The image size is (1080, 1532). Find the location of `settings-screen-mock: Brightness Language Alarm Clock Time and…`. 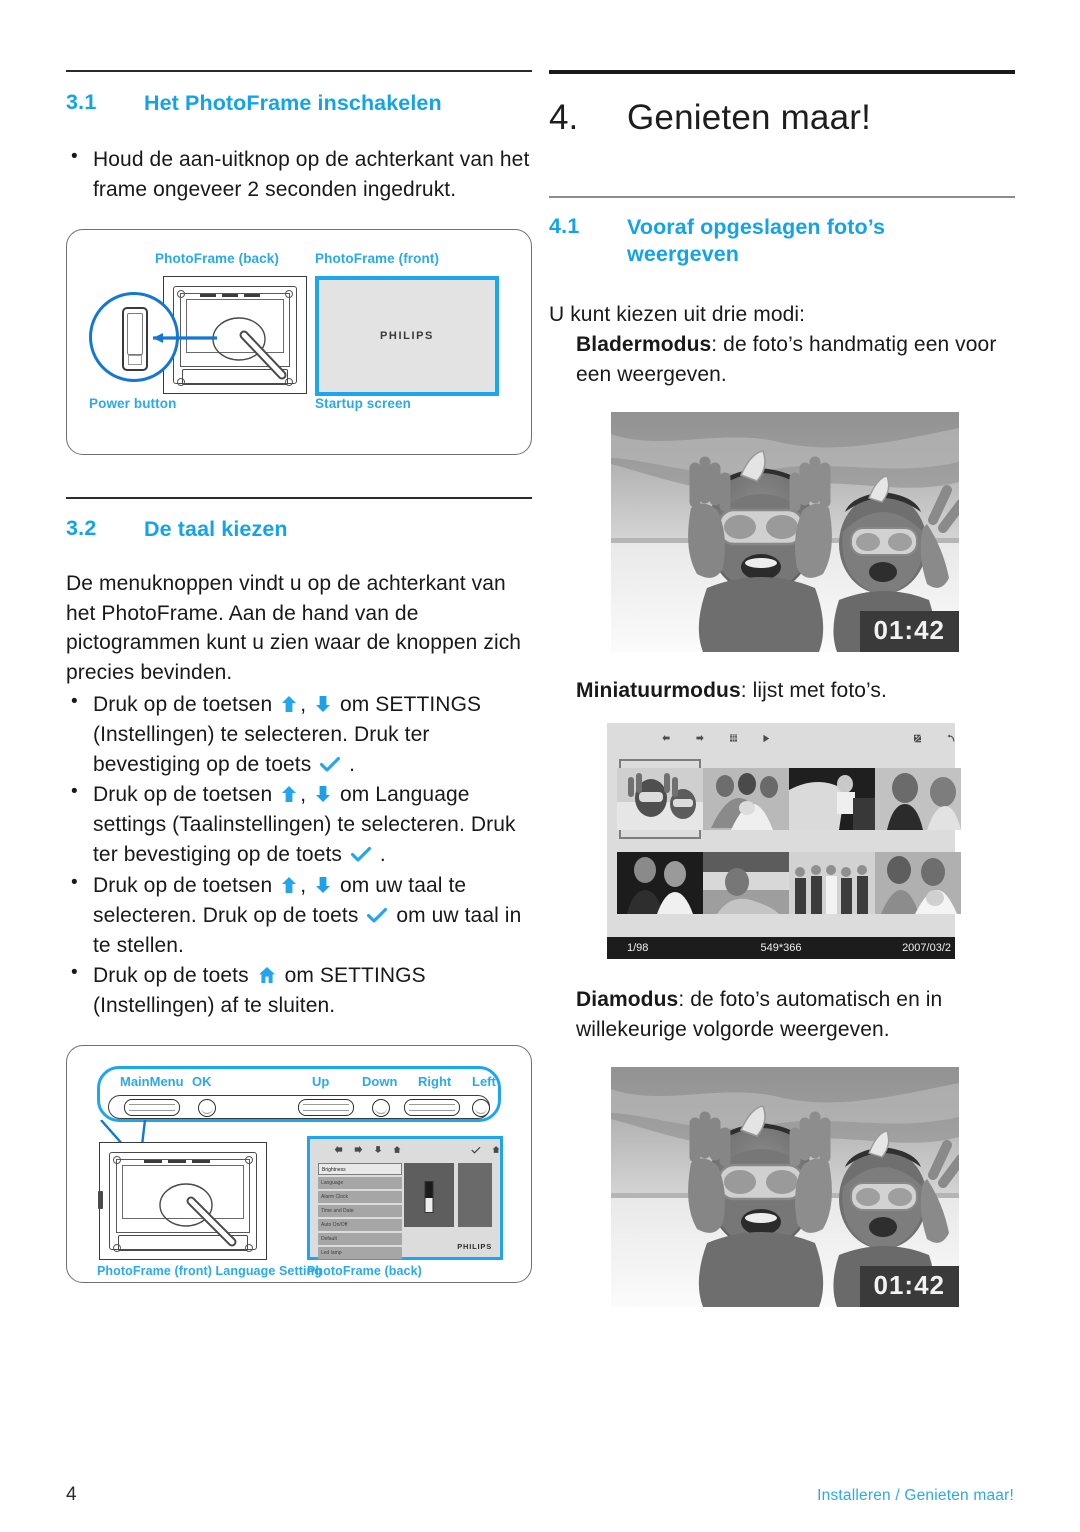

settings-screen-mock: Brightness Language Alarm Clock Time and… is located at coordinates (405, 1197).